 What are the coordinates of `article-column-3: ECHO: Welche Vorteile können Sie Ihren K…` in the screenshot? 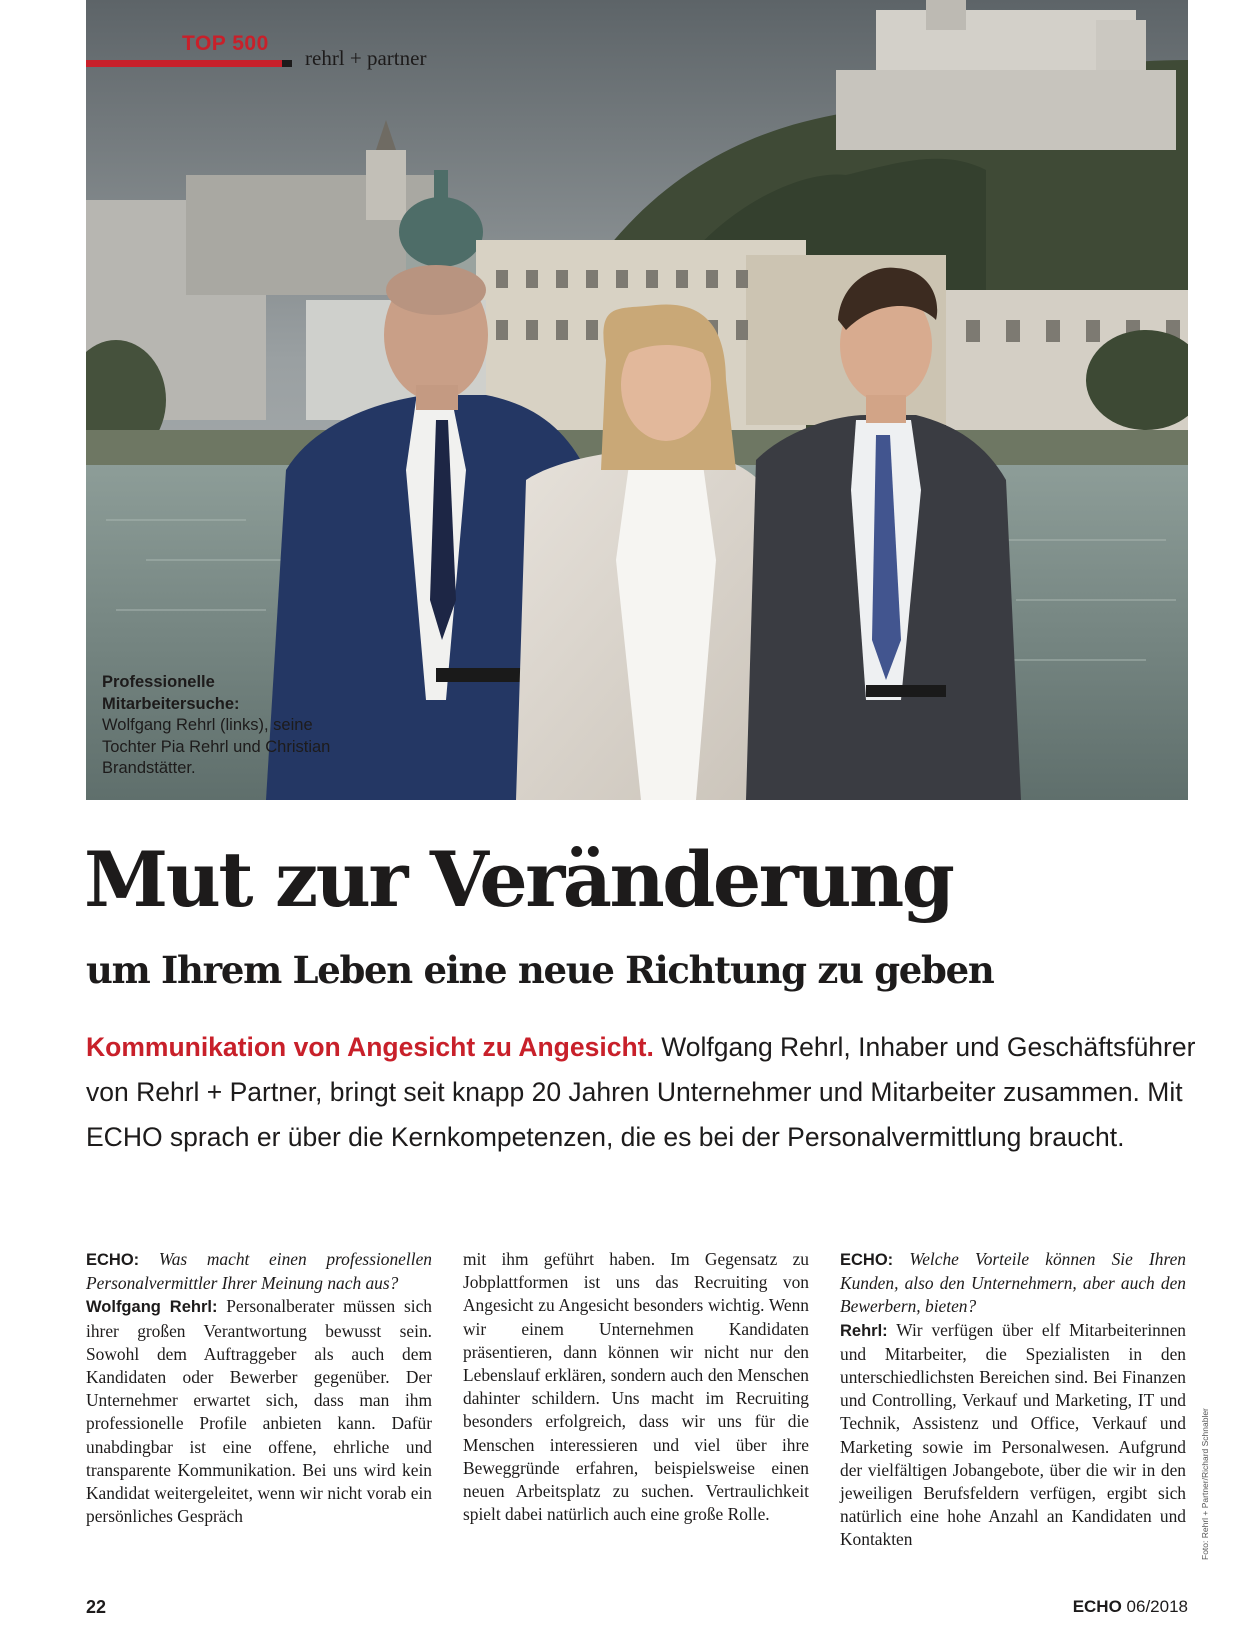 It's located at (1013, 1400).